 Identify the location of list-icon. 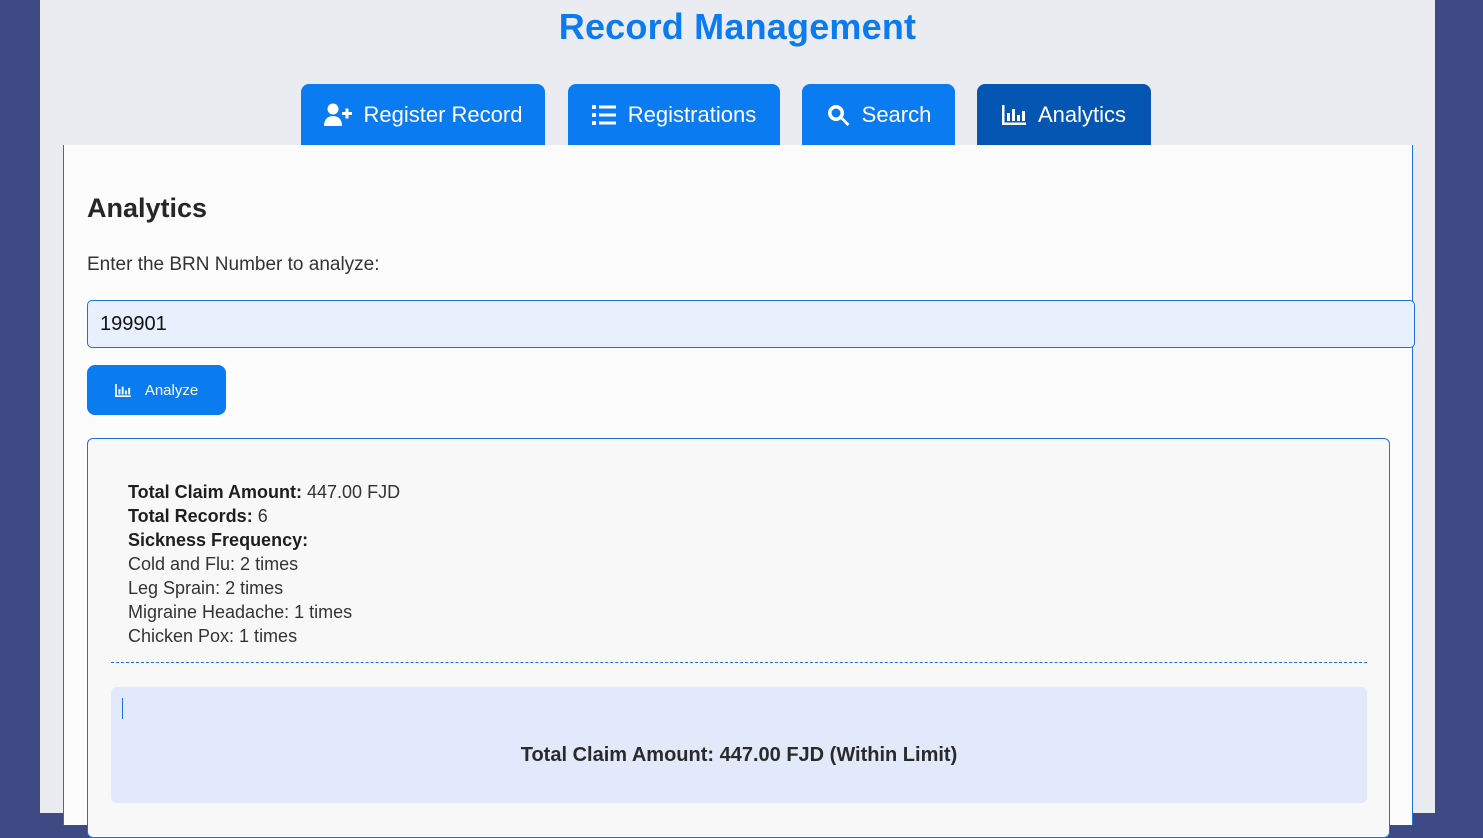
(603, 114).